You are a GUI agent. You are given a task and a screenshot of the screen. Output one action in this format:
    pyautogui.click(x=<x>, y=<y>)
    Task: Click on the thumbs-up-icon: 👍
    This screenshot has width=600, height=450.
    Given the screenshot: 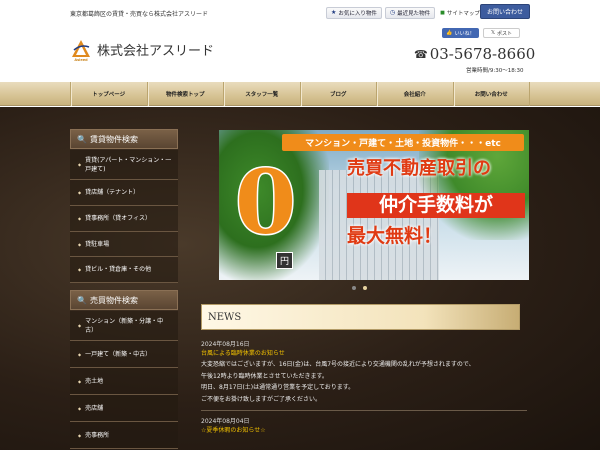 What is the action you would take?
    pyautogui.click(x=449, y=33)
    